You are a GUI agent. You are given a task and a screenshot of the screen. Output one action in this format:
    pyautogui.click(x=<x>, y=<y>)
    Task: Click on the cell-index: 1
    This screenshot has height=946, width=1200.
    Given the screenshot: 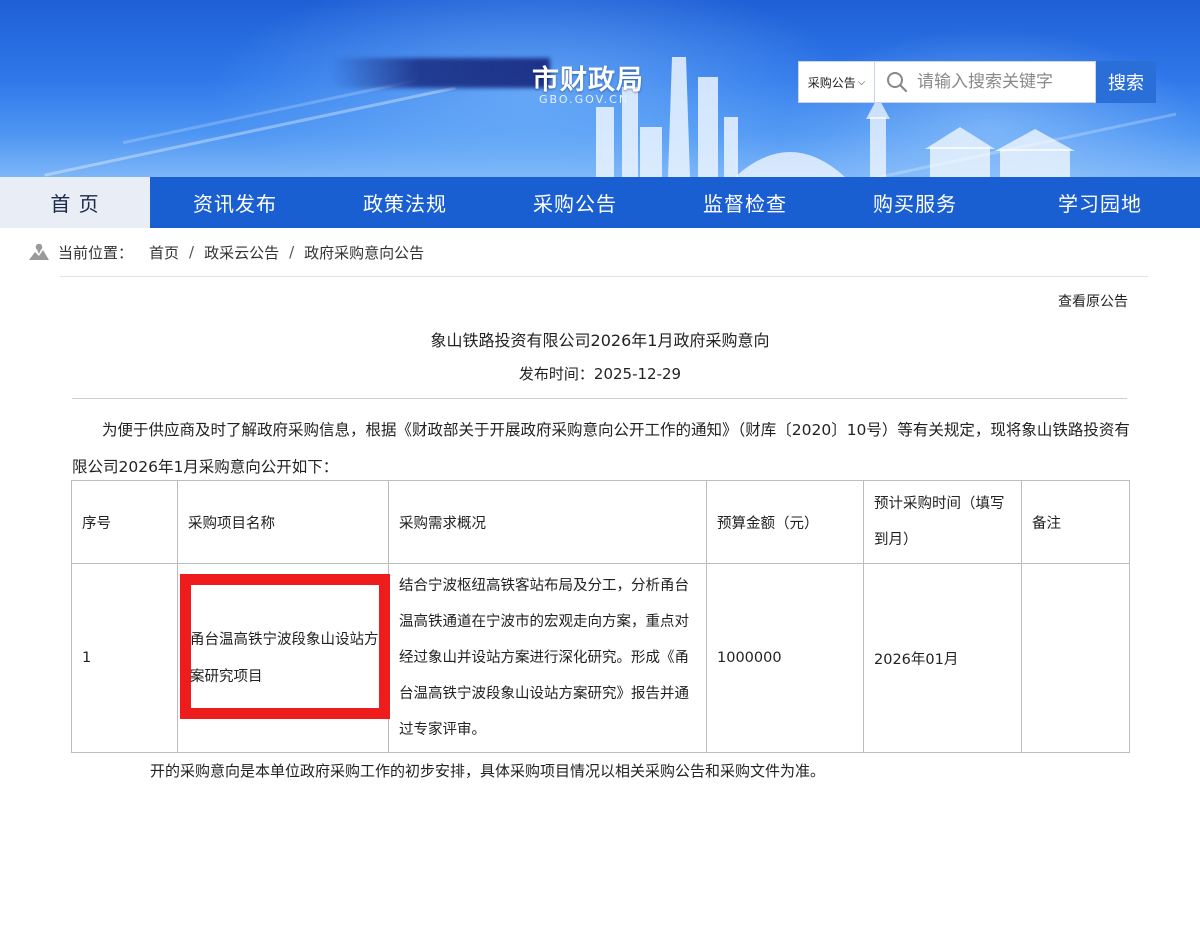 What is the action you would take?
    pyautogui.click(x=124, y=658)
    